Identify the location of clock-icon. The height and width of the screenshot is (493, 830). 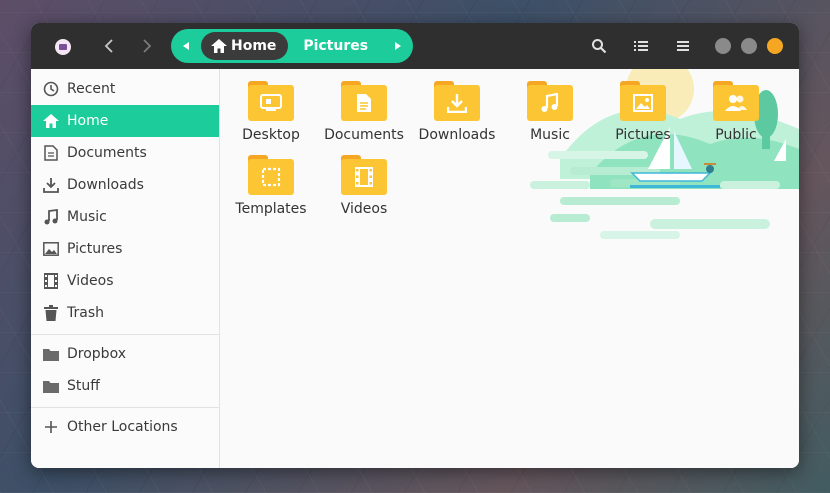
(51, 89).